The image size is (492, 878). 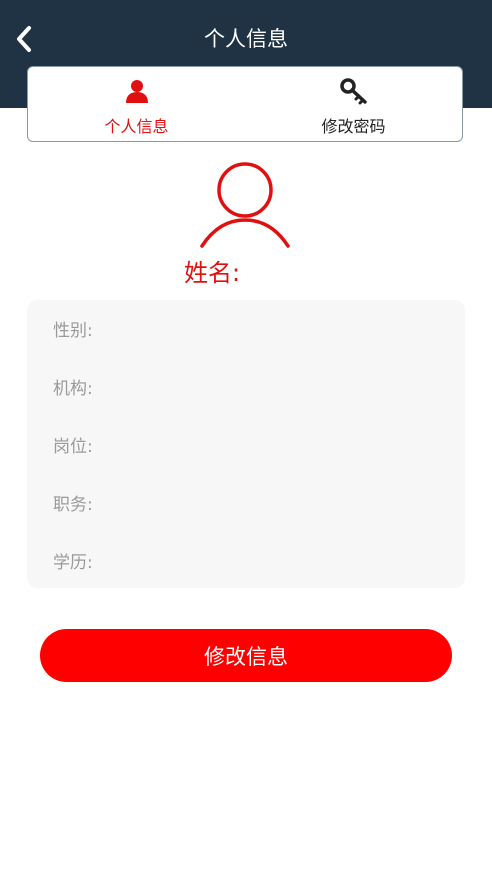 I want to click on tab-bar: 个人信息 修改密码, so click(x=245, y=104).